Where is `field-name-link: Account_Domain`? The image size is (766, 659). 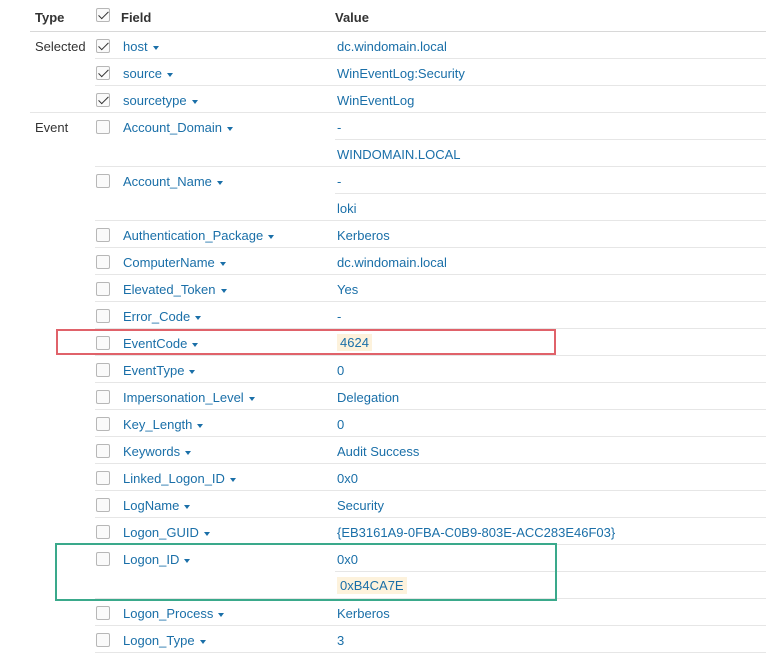
field-name-link: Account_Domain is located at coordinates (178, 127).